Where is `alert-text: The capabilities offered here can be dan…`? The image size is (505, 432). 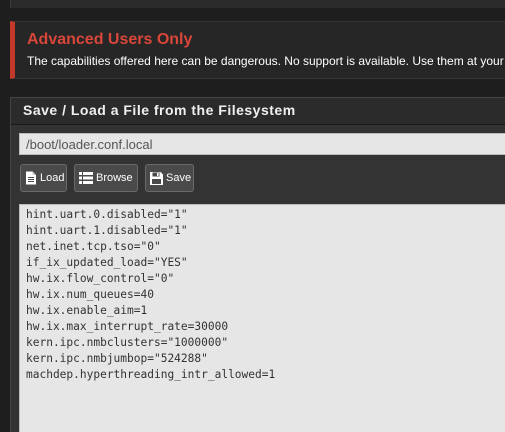 alert-text: The capabilities offered here can be dan… is located at coordinates (266, 61).